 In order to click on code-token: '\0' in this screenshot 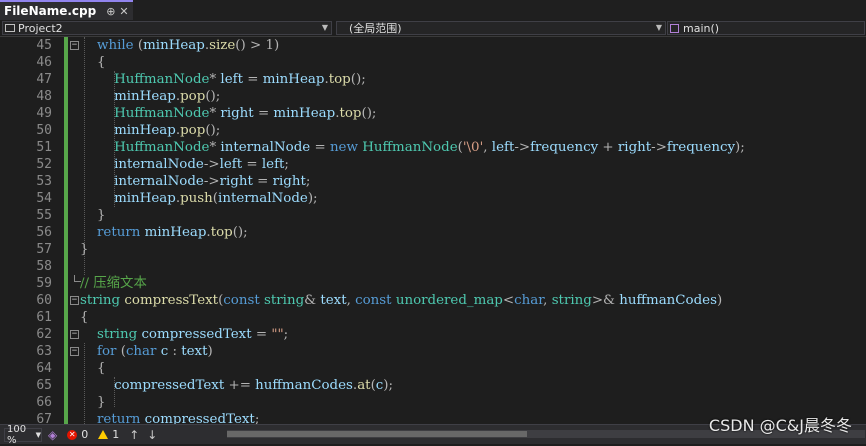, I will do `click(473, 147)`.